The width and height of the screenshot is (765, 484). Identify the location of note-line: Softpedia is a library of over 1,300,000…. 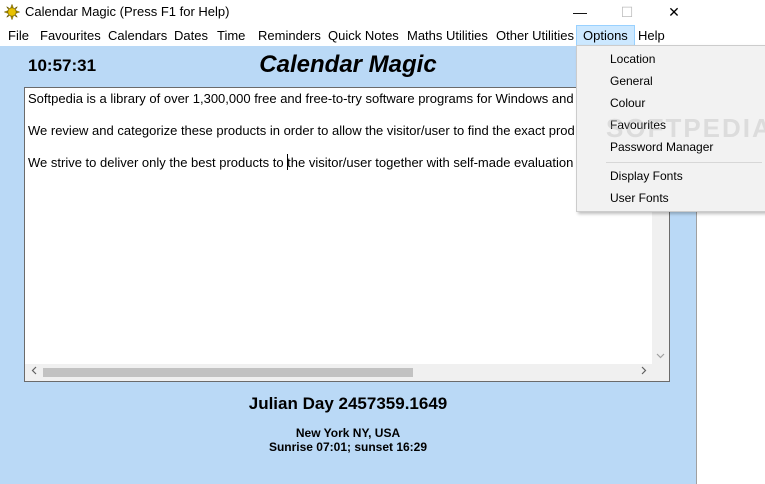
(307, 98).